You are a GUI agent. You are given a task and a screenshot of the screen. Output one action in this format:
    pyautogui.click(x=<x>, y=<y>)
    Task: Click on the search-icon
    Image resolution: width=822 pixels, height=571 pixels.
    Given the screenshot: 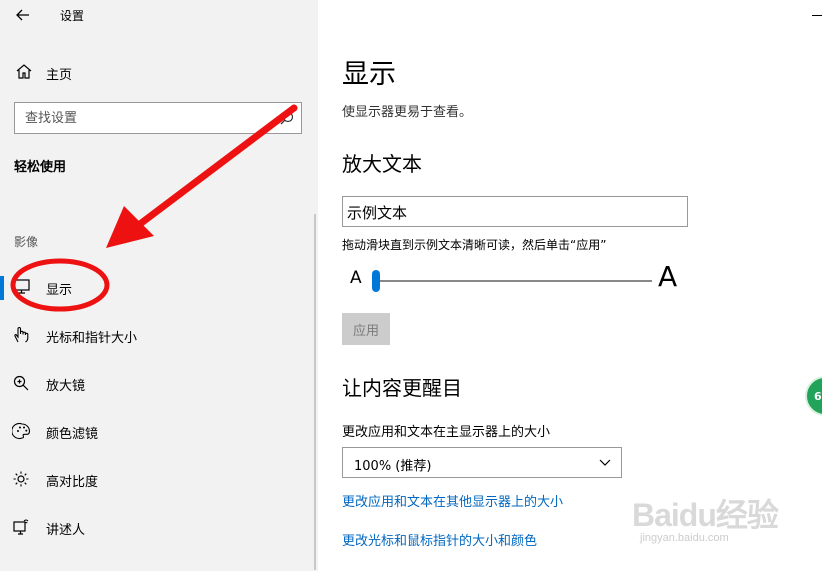 What is the action you would take?
    pyautogui.click(x=287, y=118)
    